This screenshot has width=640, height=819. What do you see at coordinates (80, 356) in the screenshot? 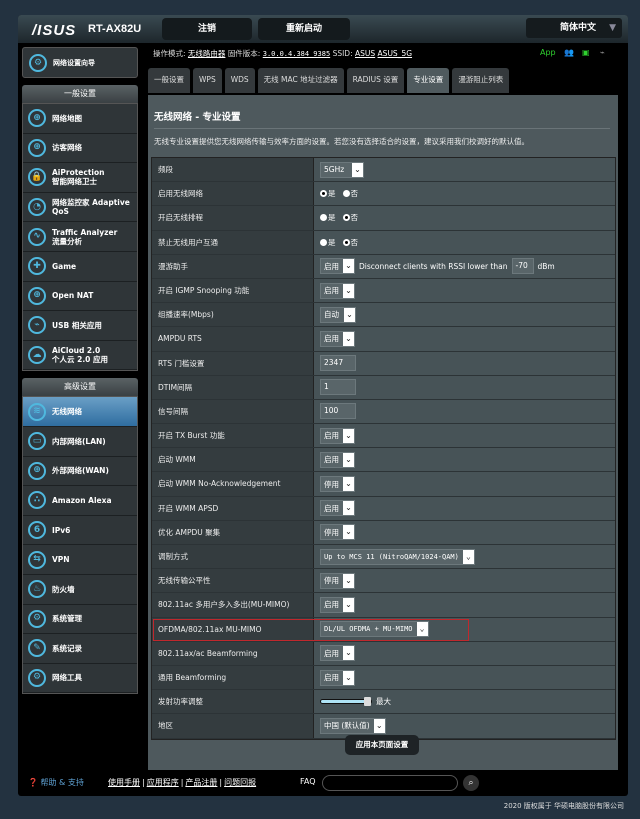
I see `sidebar-item-general-8: ☁ AiCloud 2.0 个人云 2.0 应用` at bounding box center [80, 356].